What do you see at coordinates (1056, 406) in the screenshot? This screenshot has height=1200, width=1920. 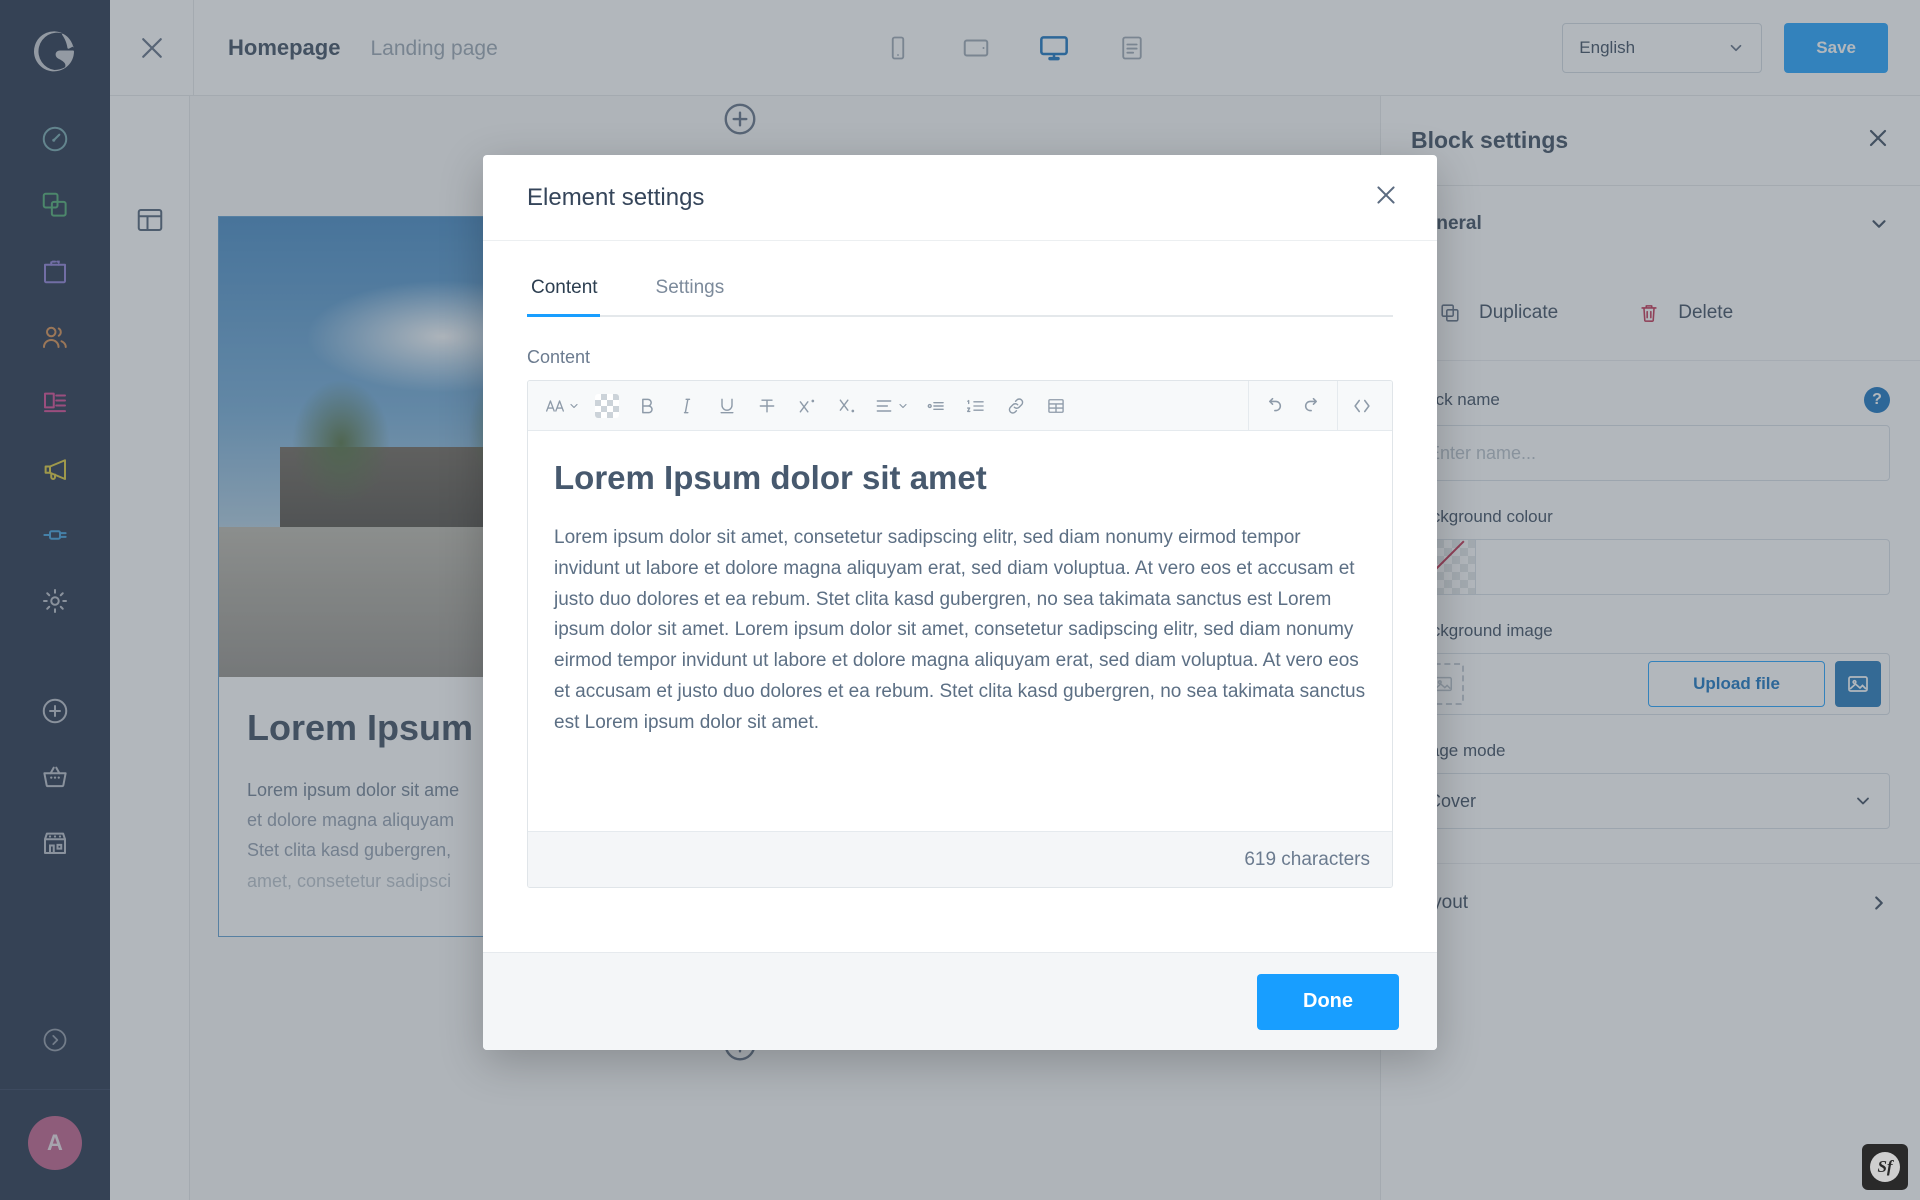 I see `table-icon` at bounding box center [1056, 406].